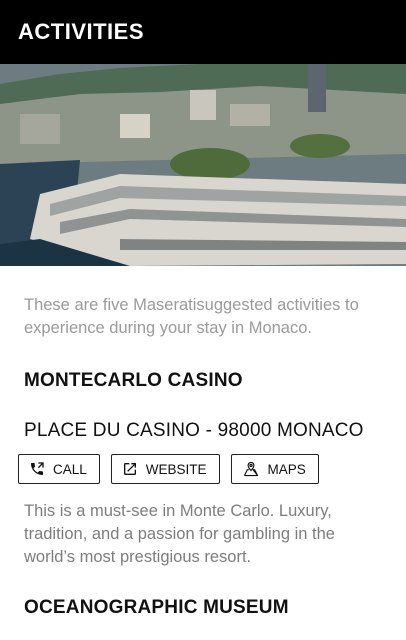 Image resolution: width=406 pixels, height=640 pixels. I want to click on action-buttons: CALL WEBSITE MAPS, so click(200, 469).